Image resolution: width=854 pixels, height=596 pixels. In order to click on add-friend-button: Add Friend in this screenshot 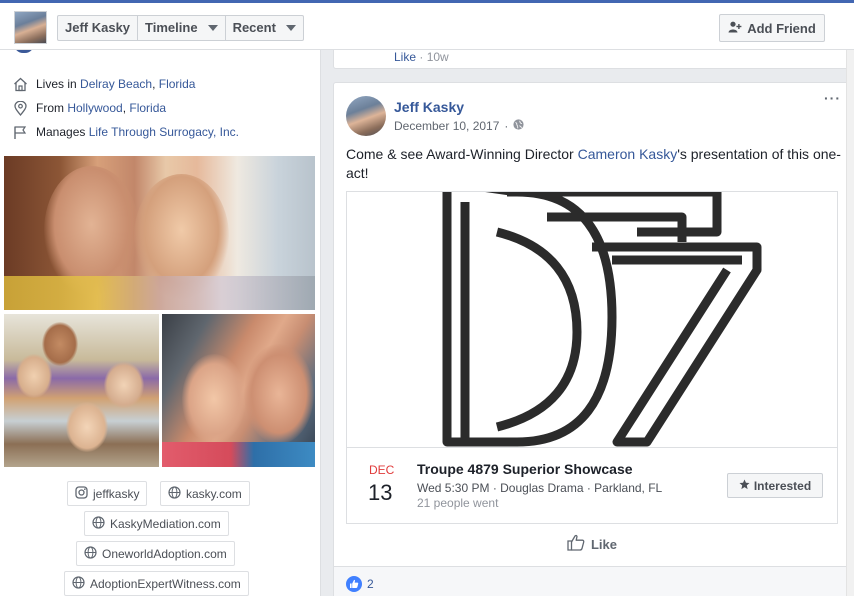, I will do `click(772, 28)`.